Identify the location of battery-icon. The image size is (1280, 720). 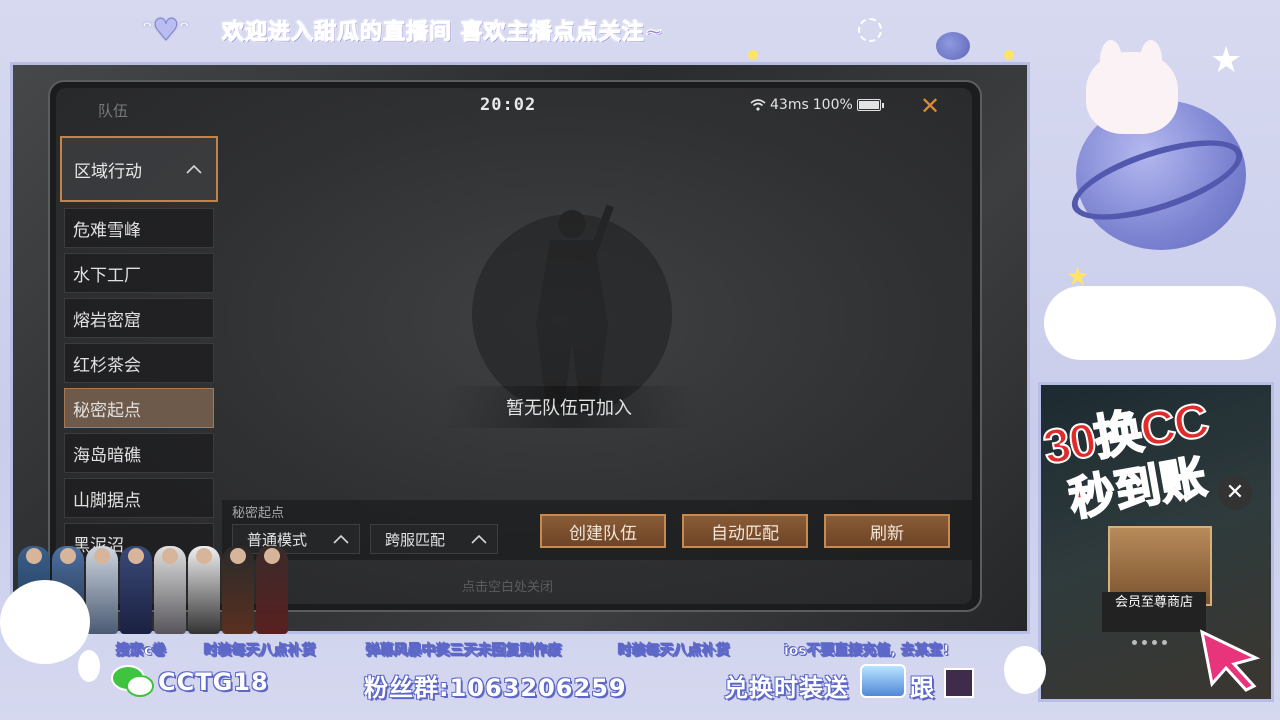
(870, 105).